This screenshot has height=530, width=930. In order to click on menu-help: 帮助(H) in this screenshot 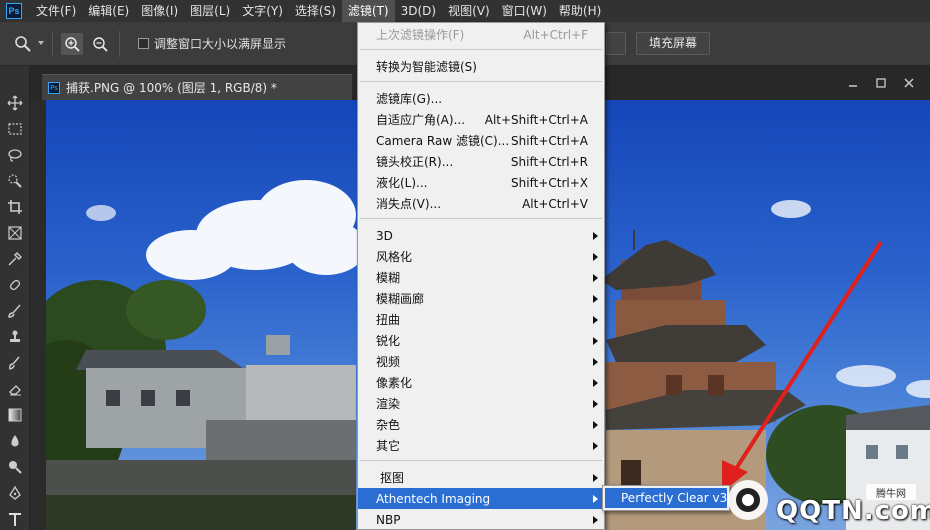, I will do `click(580, 11)`.